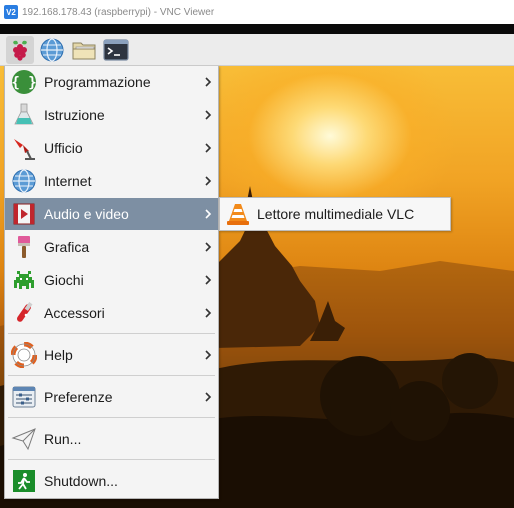 Image resolution: width=514 pixels, height=508 pixels. Describe the element at coordinates (257, 50) in the screenshot. I see `taskbar` at that location.